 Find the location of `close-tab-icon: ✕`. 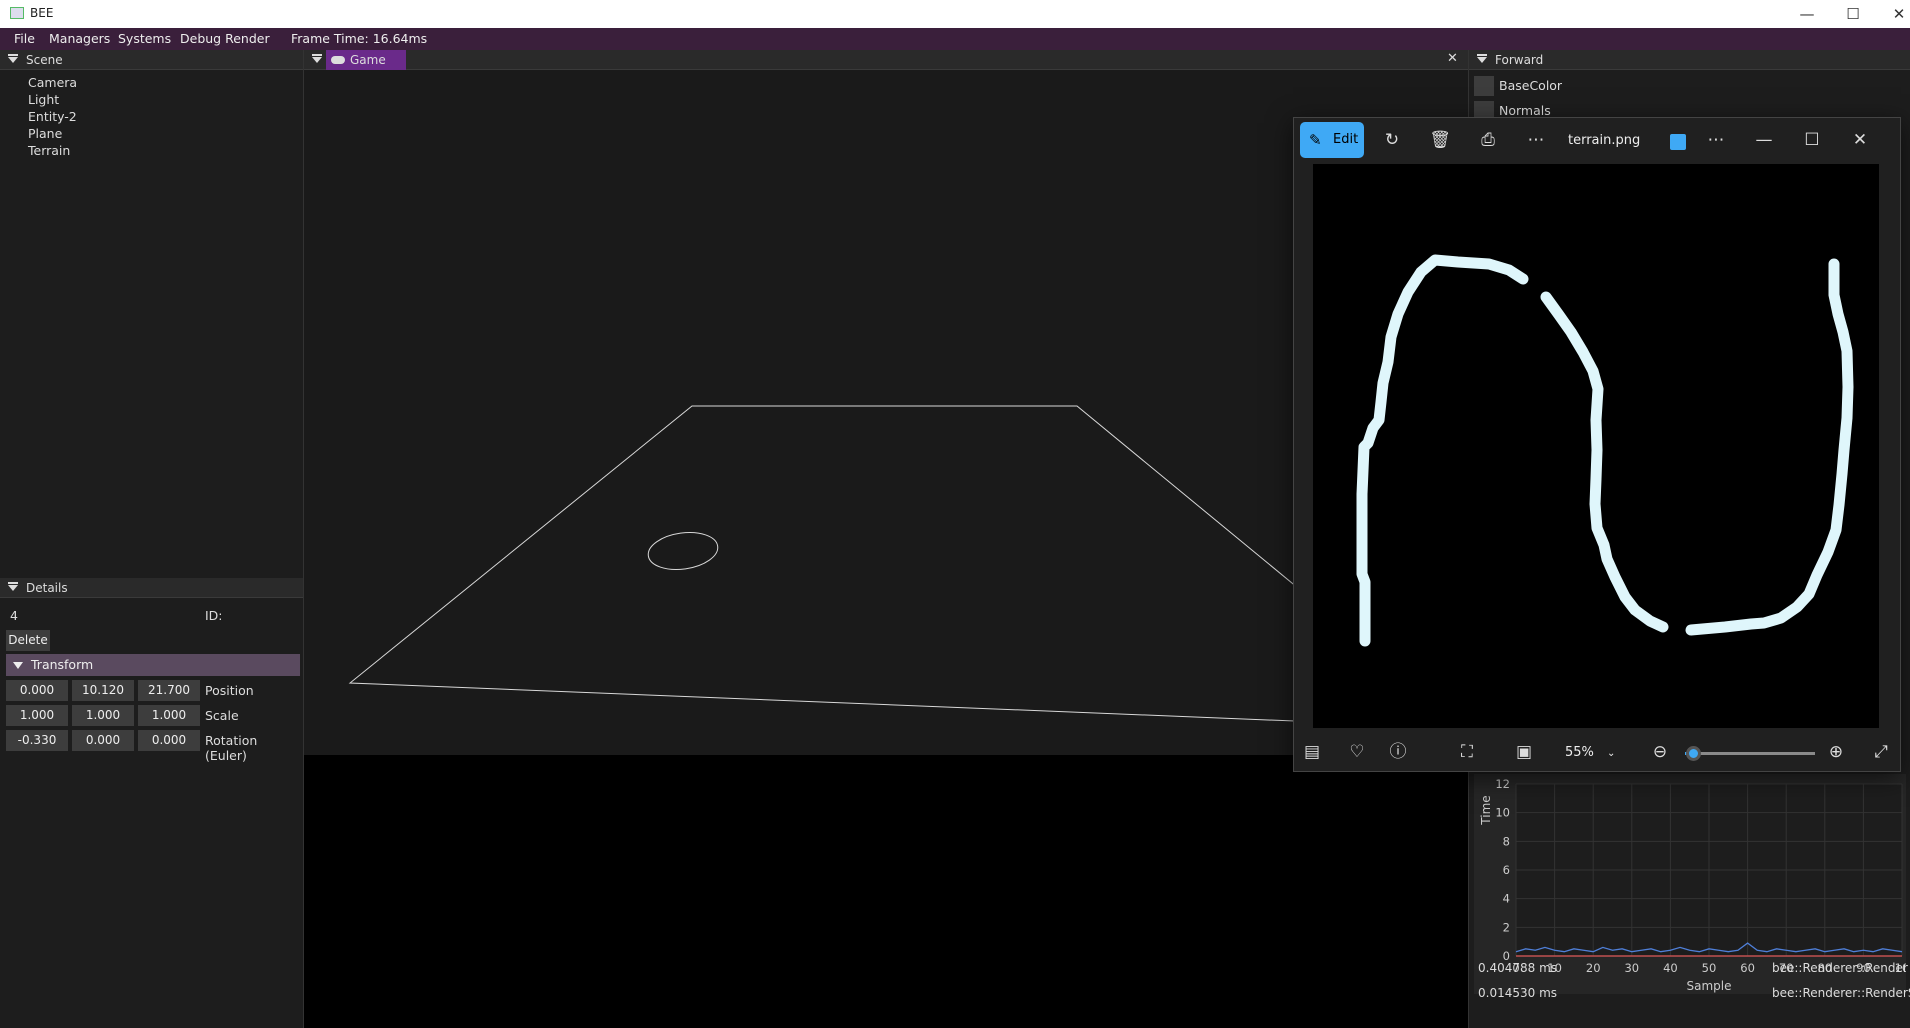

close-tab-icon: ✕ is located at coordinates (1452, 58).